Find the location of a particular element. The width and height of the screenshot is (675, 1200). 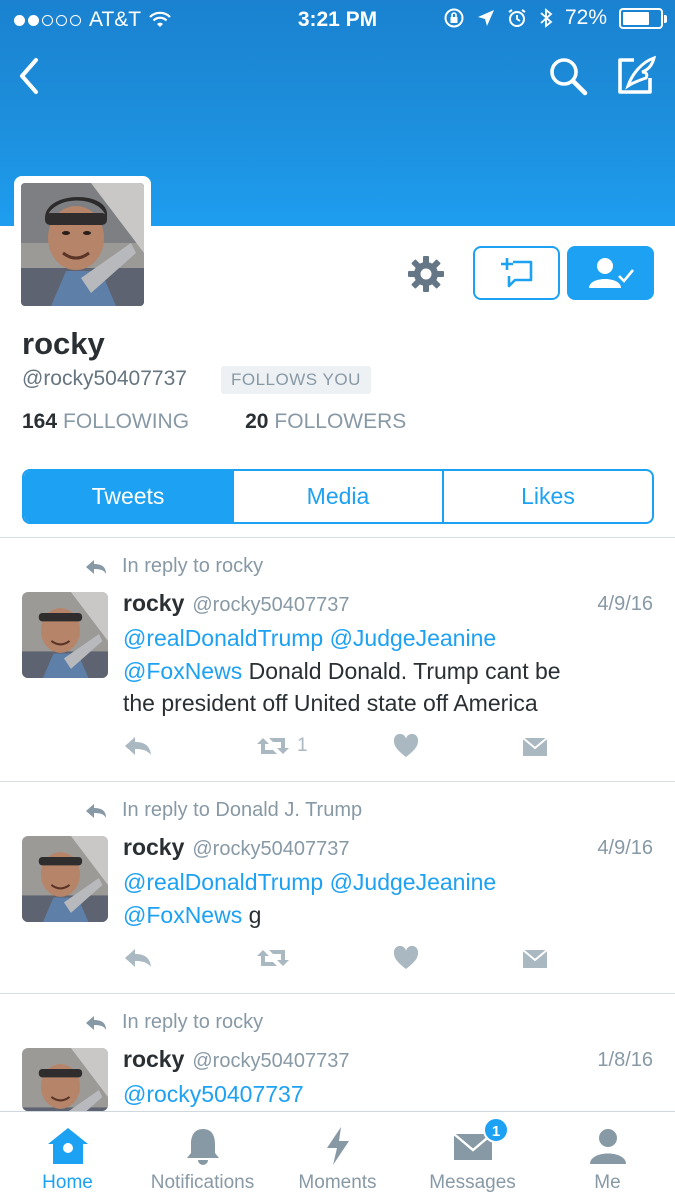

bottom-tab-messages: 1 Messages is located at coordinates (472, 1156).